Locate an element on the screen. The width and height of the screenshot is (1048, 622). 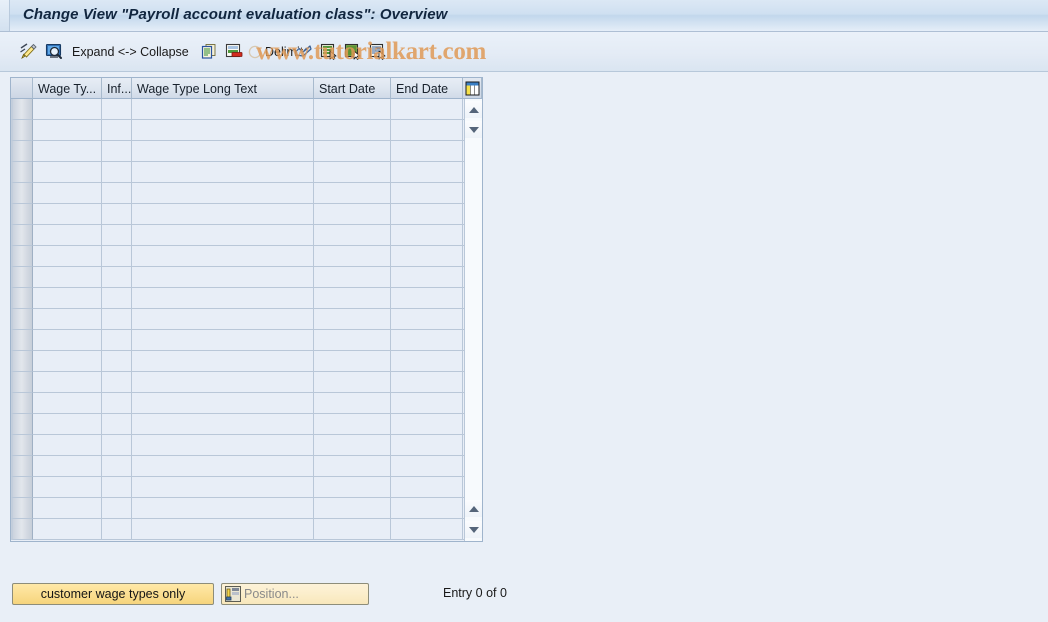
table-header-start-date: Start Date is located at coordinates (352, 88).